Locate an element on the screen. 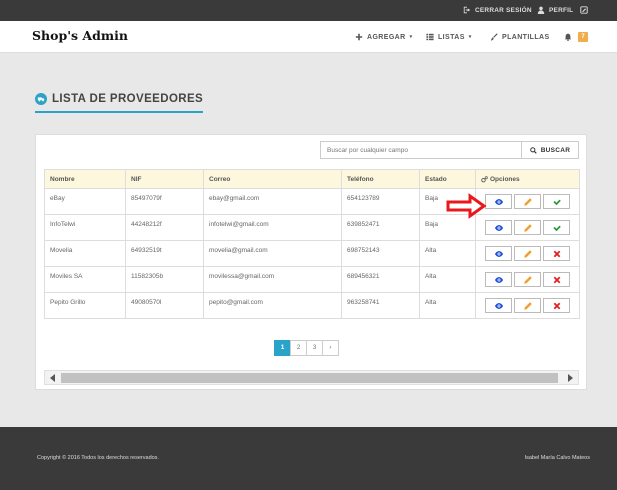 The height and width of the screenshot is (490, 617). logout-icon is located at coordinates (467, 10).